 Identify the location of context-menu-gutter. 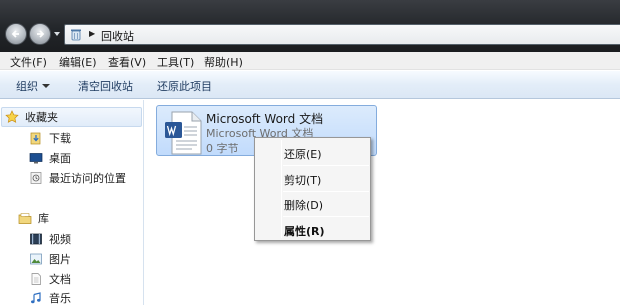
(281, 189).